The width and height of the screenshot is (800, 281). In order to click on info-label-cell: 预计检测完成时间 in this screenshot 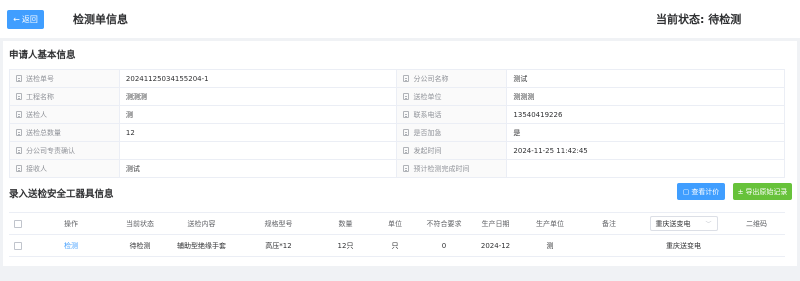, I will do `click(452, 168)`.